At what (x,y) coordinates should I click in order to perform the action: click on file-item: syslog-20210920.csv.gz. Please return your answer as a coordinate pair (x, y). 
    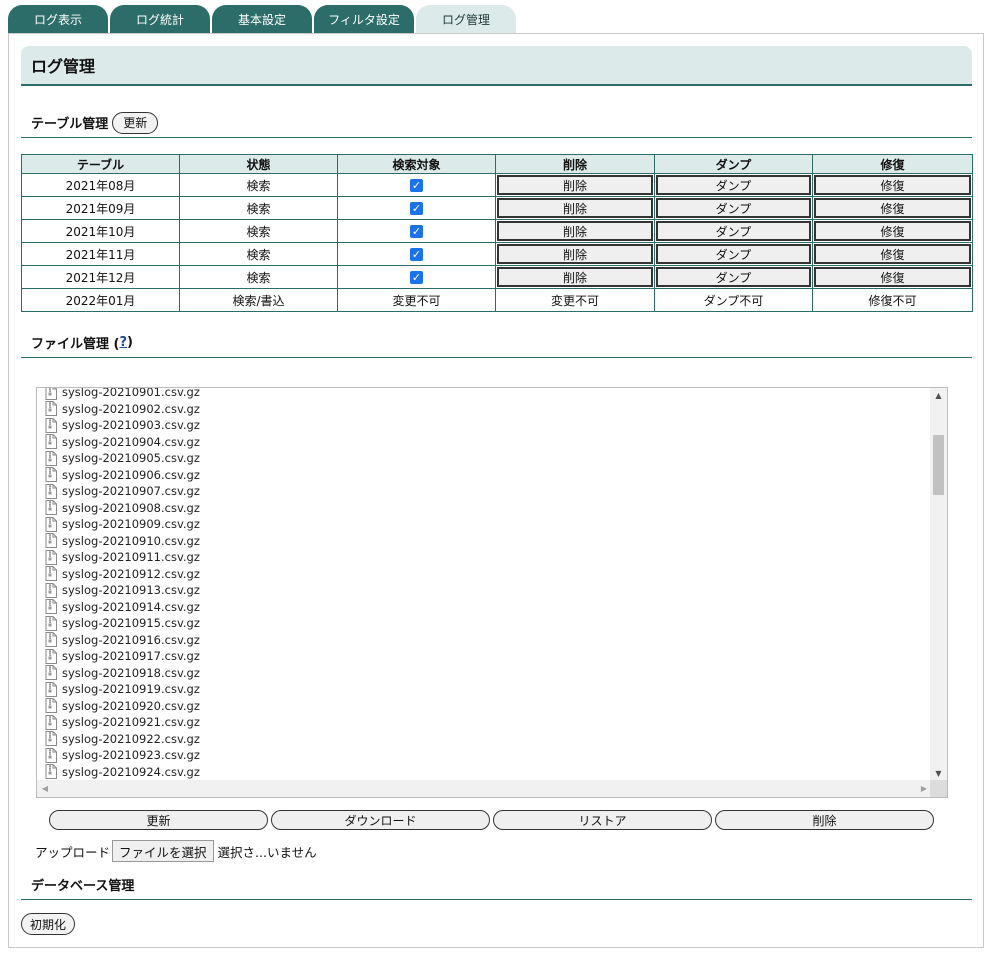
    Looking at the image, I should click on (483, 706).